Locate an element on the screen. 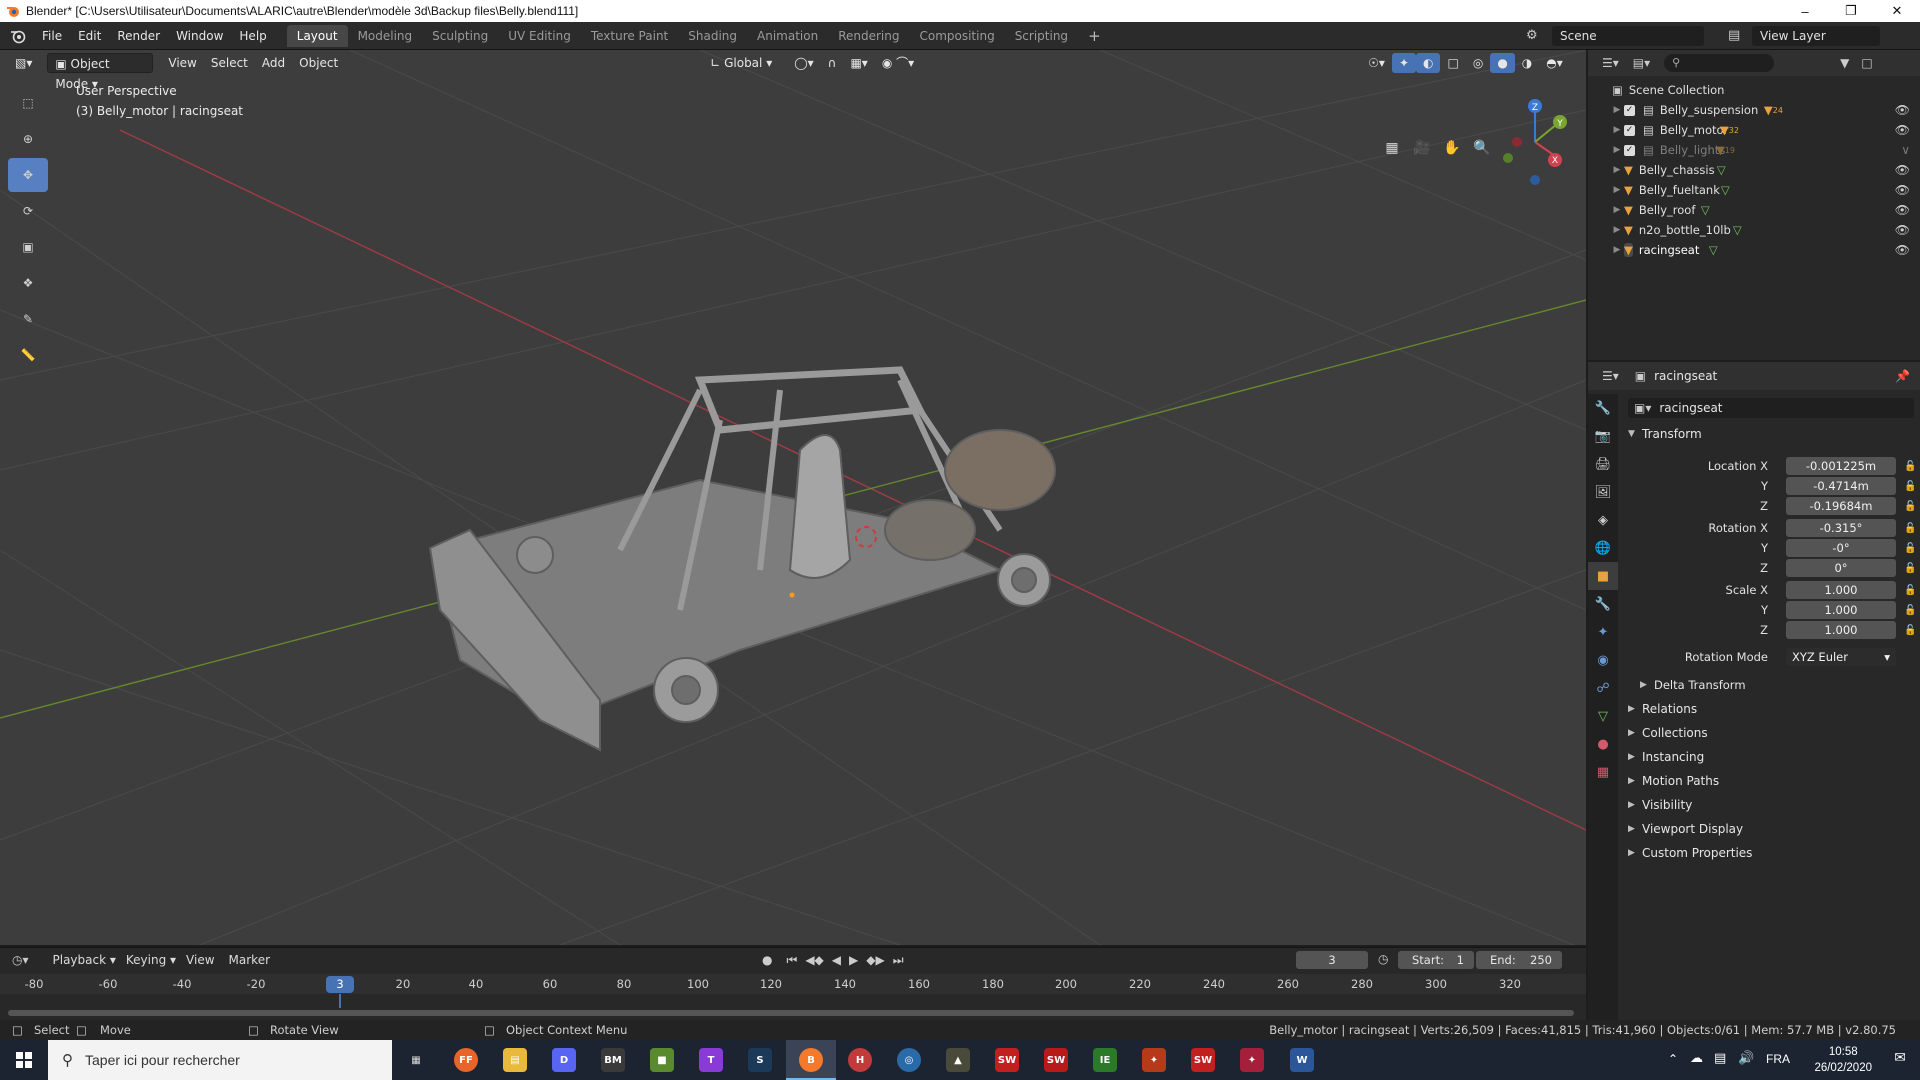  outliner-row-belly-fueltank: ▶ ▼ Belly_fueltank ▽ 👁 is located at coordinates (1754, 190).